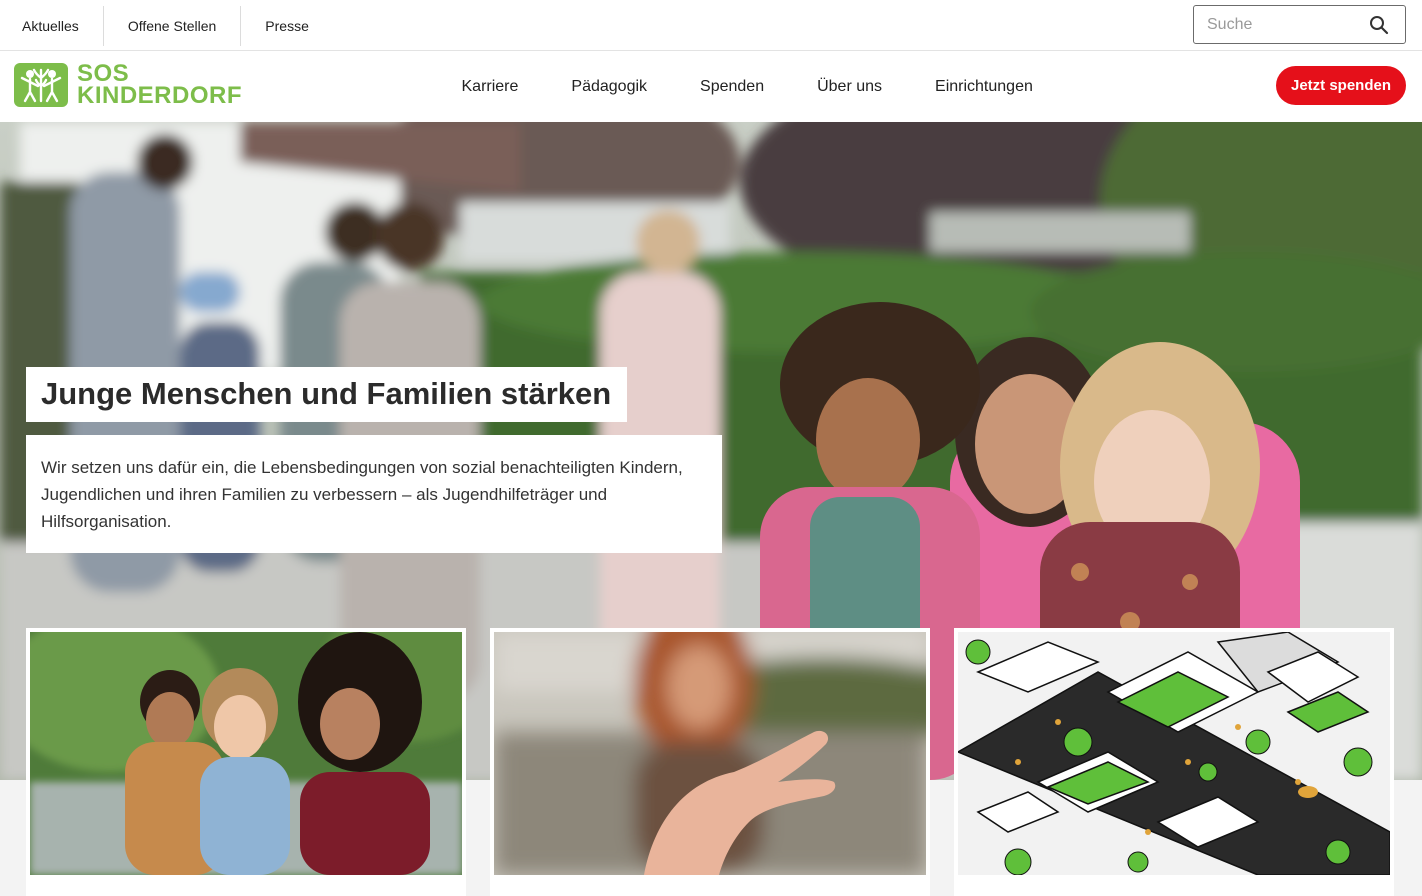 The height and width of the screenshot is (896, 1422). Describe the element at coordinates (1287, 24) in the screenshot. I see `search-input` at that location.